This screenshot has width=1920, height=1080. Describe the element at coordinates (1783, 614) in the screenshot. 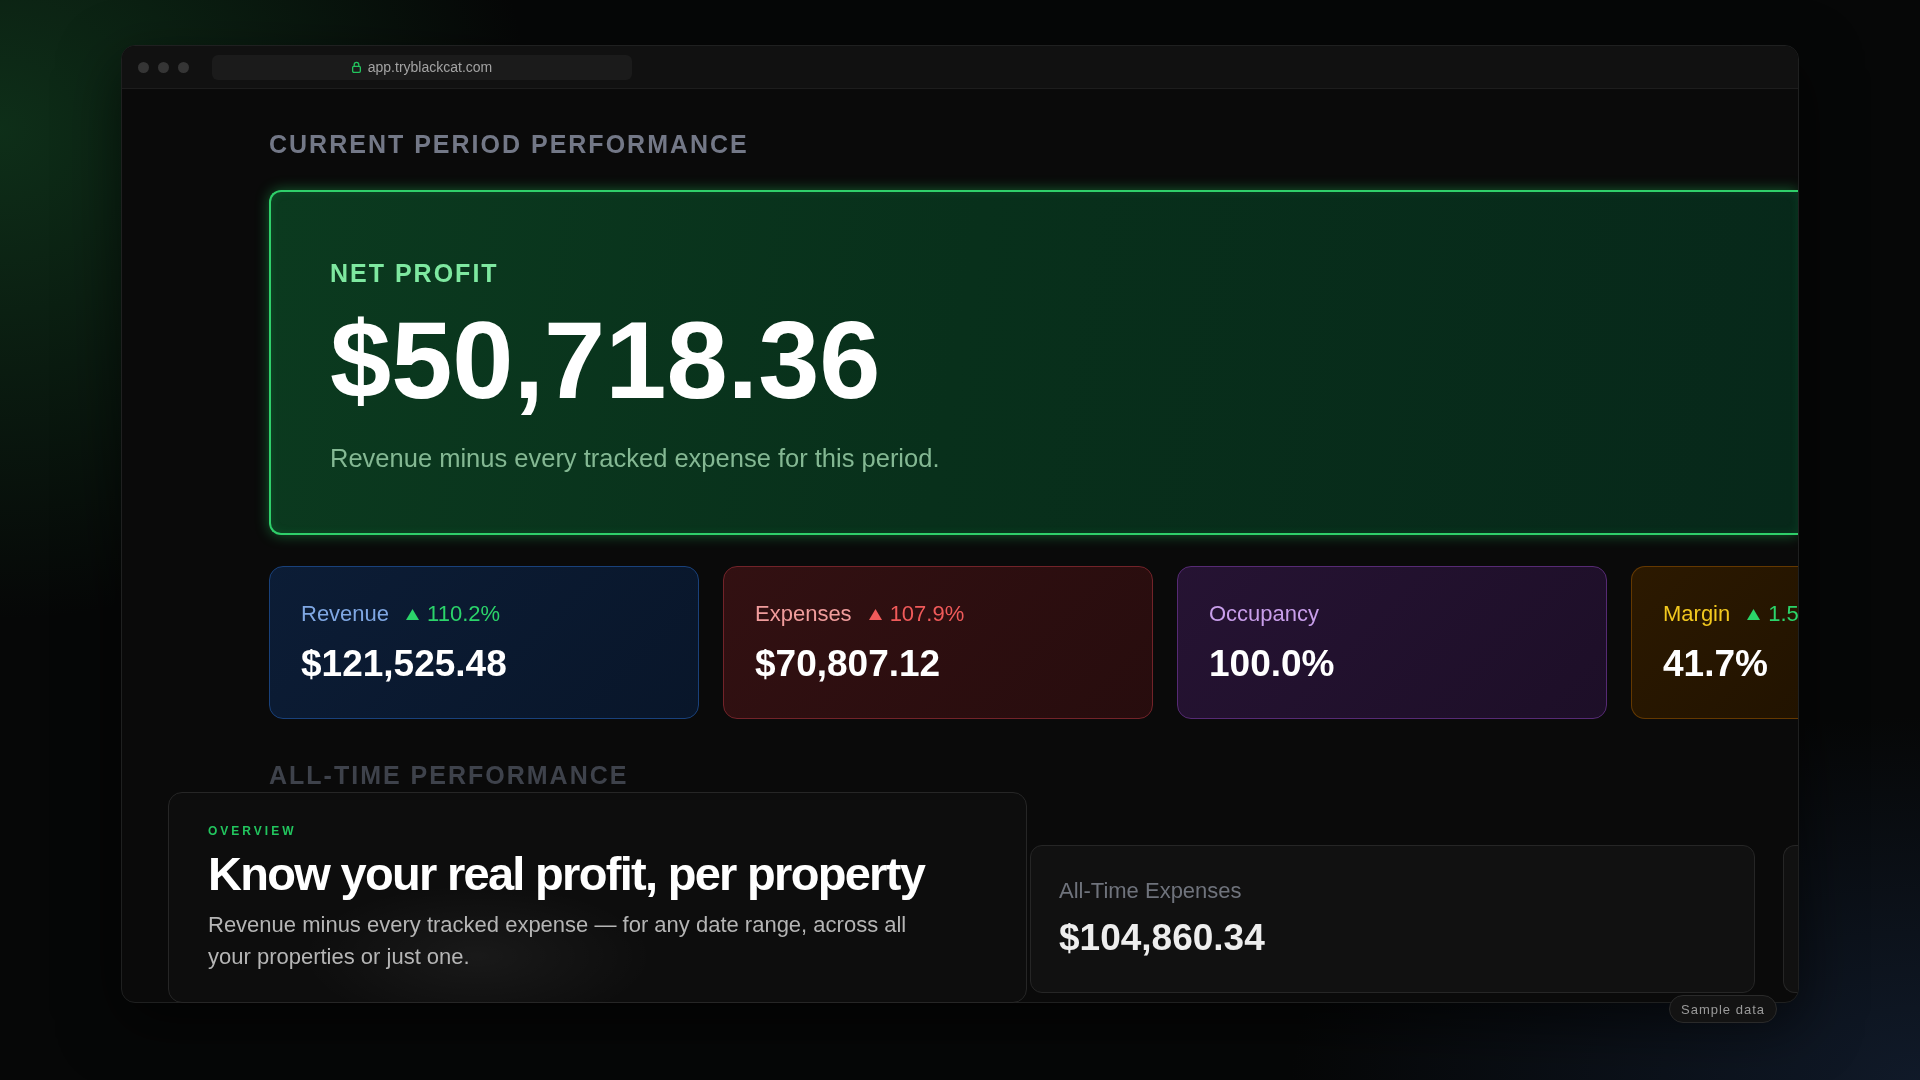

I see `change-percent: 1.5` at that location.